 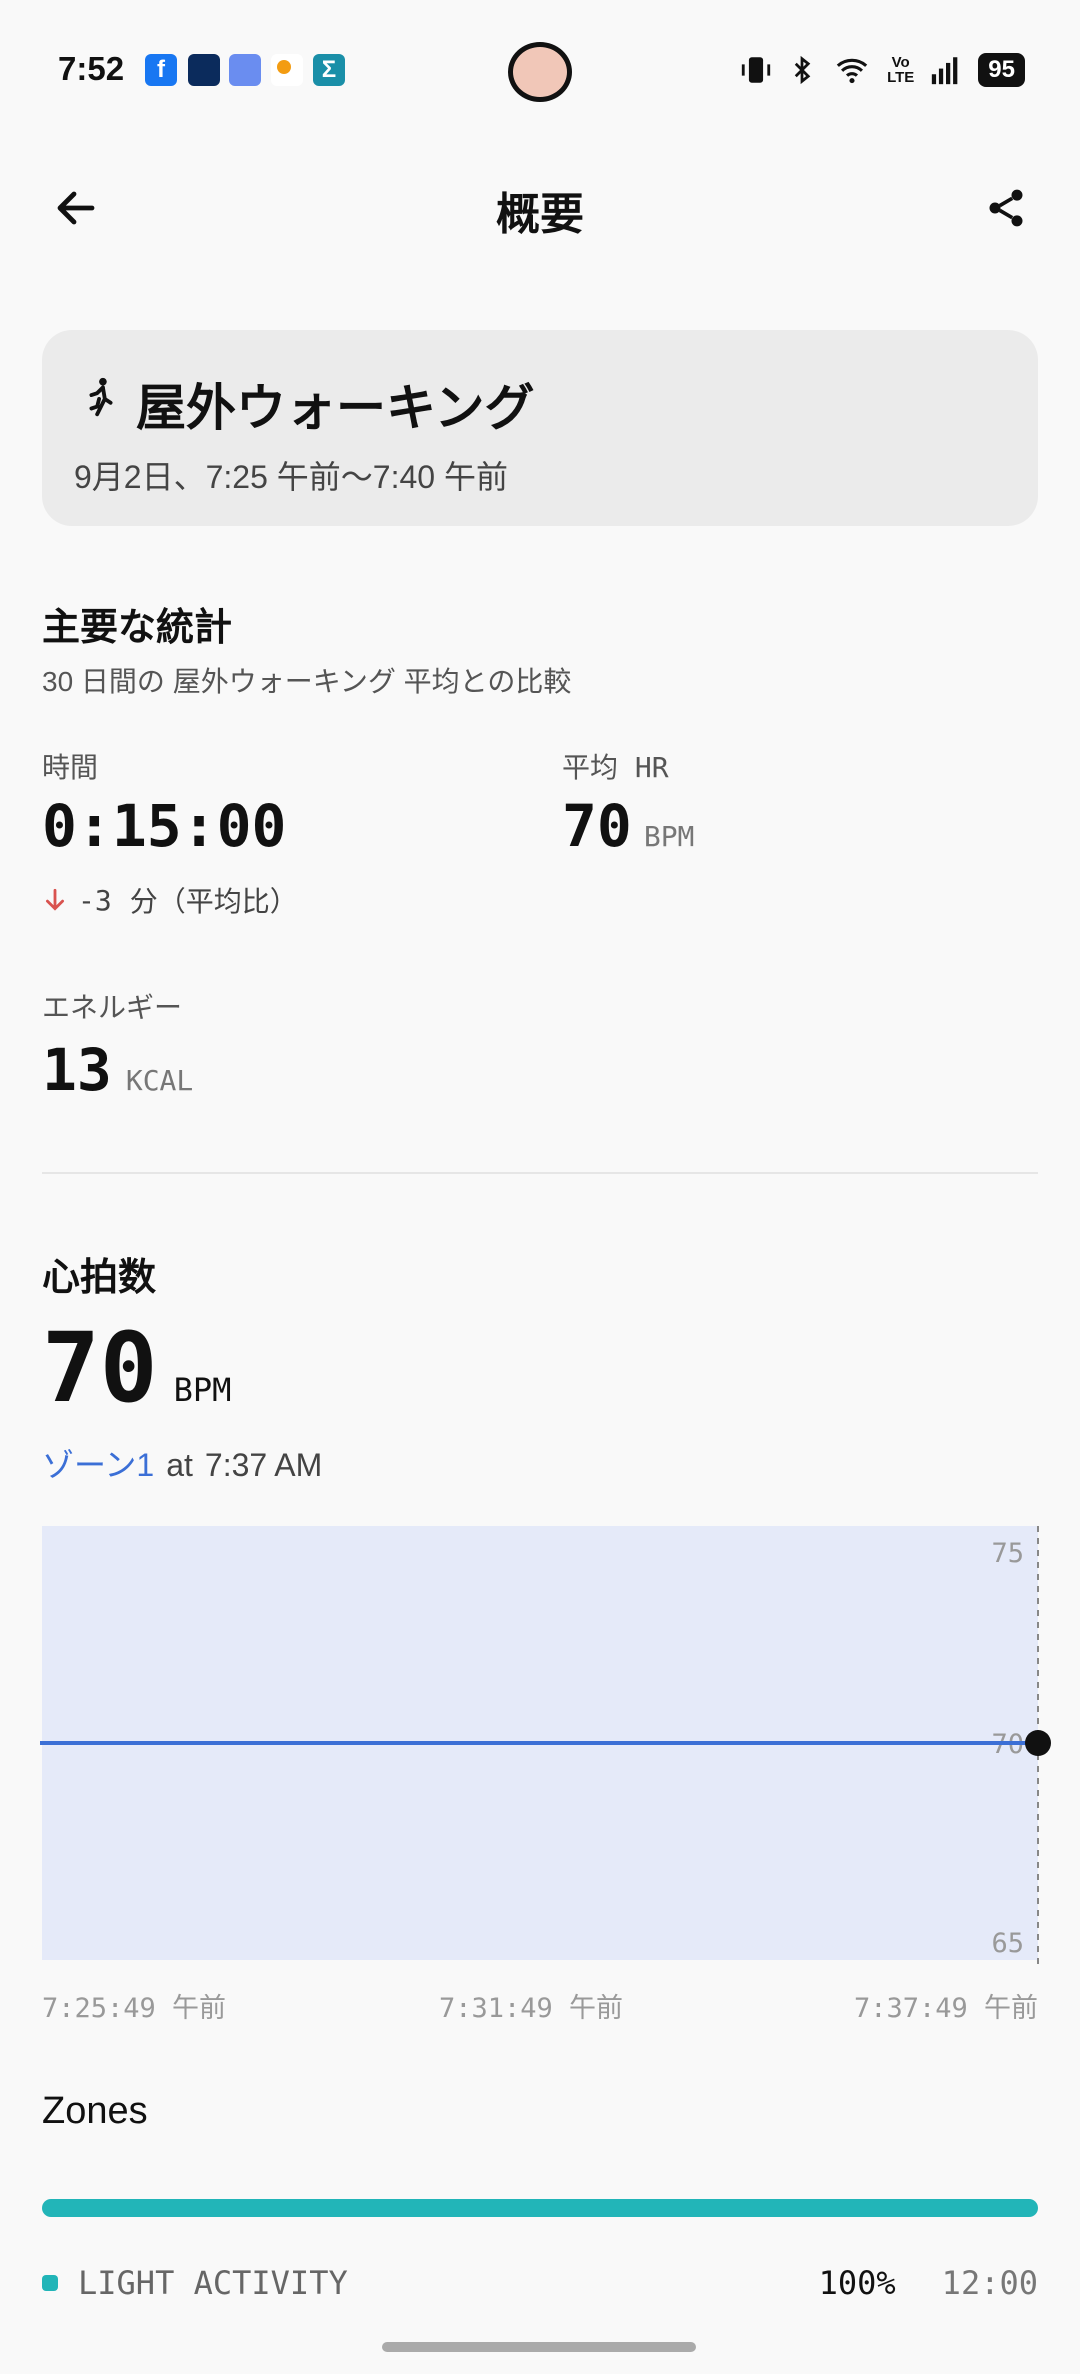 I want to click on zone-duration: 12:00, so click(x=989, y=2283).